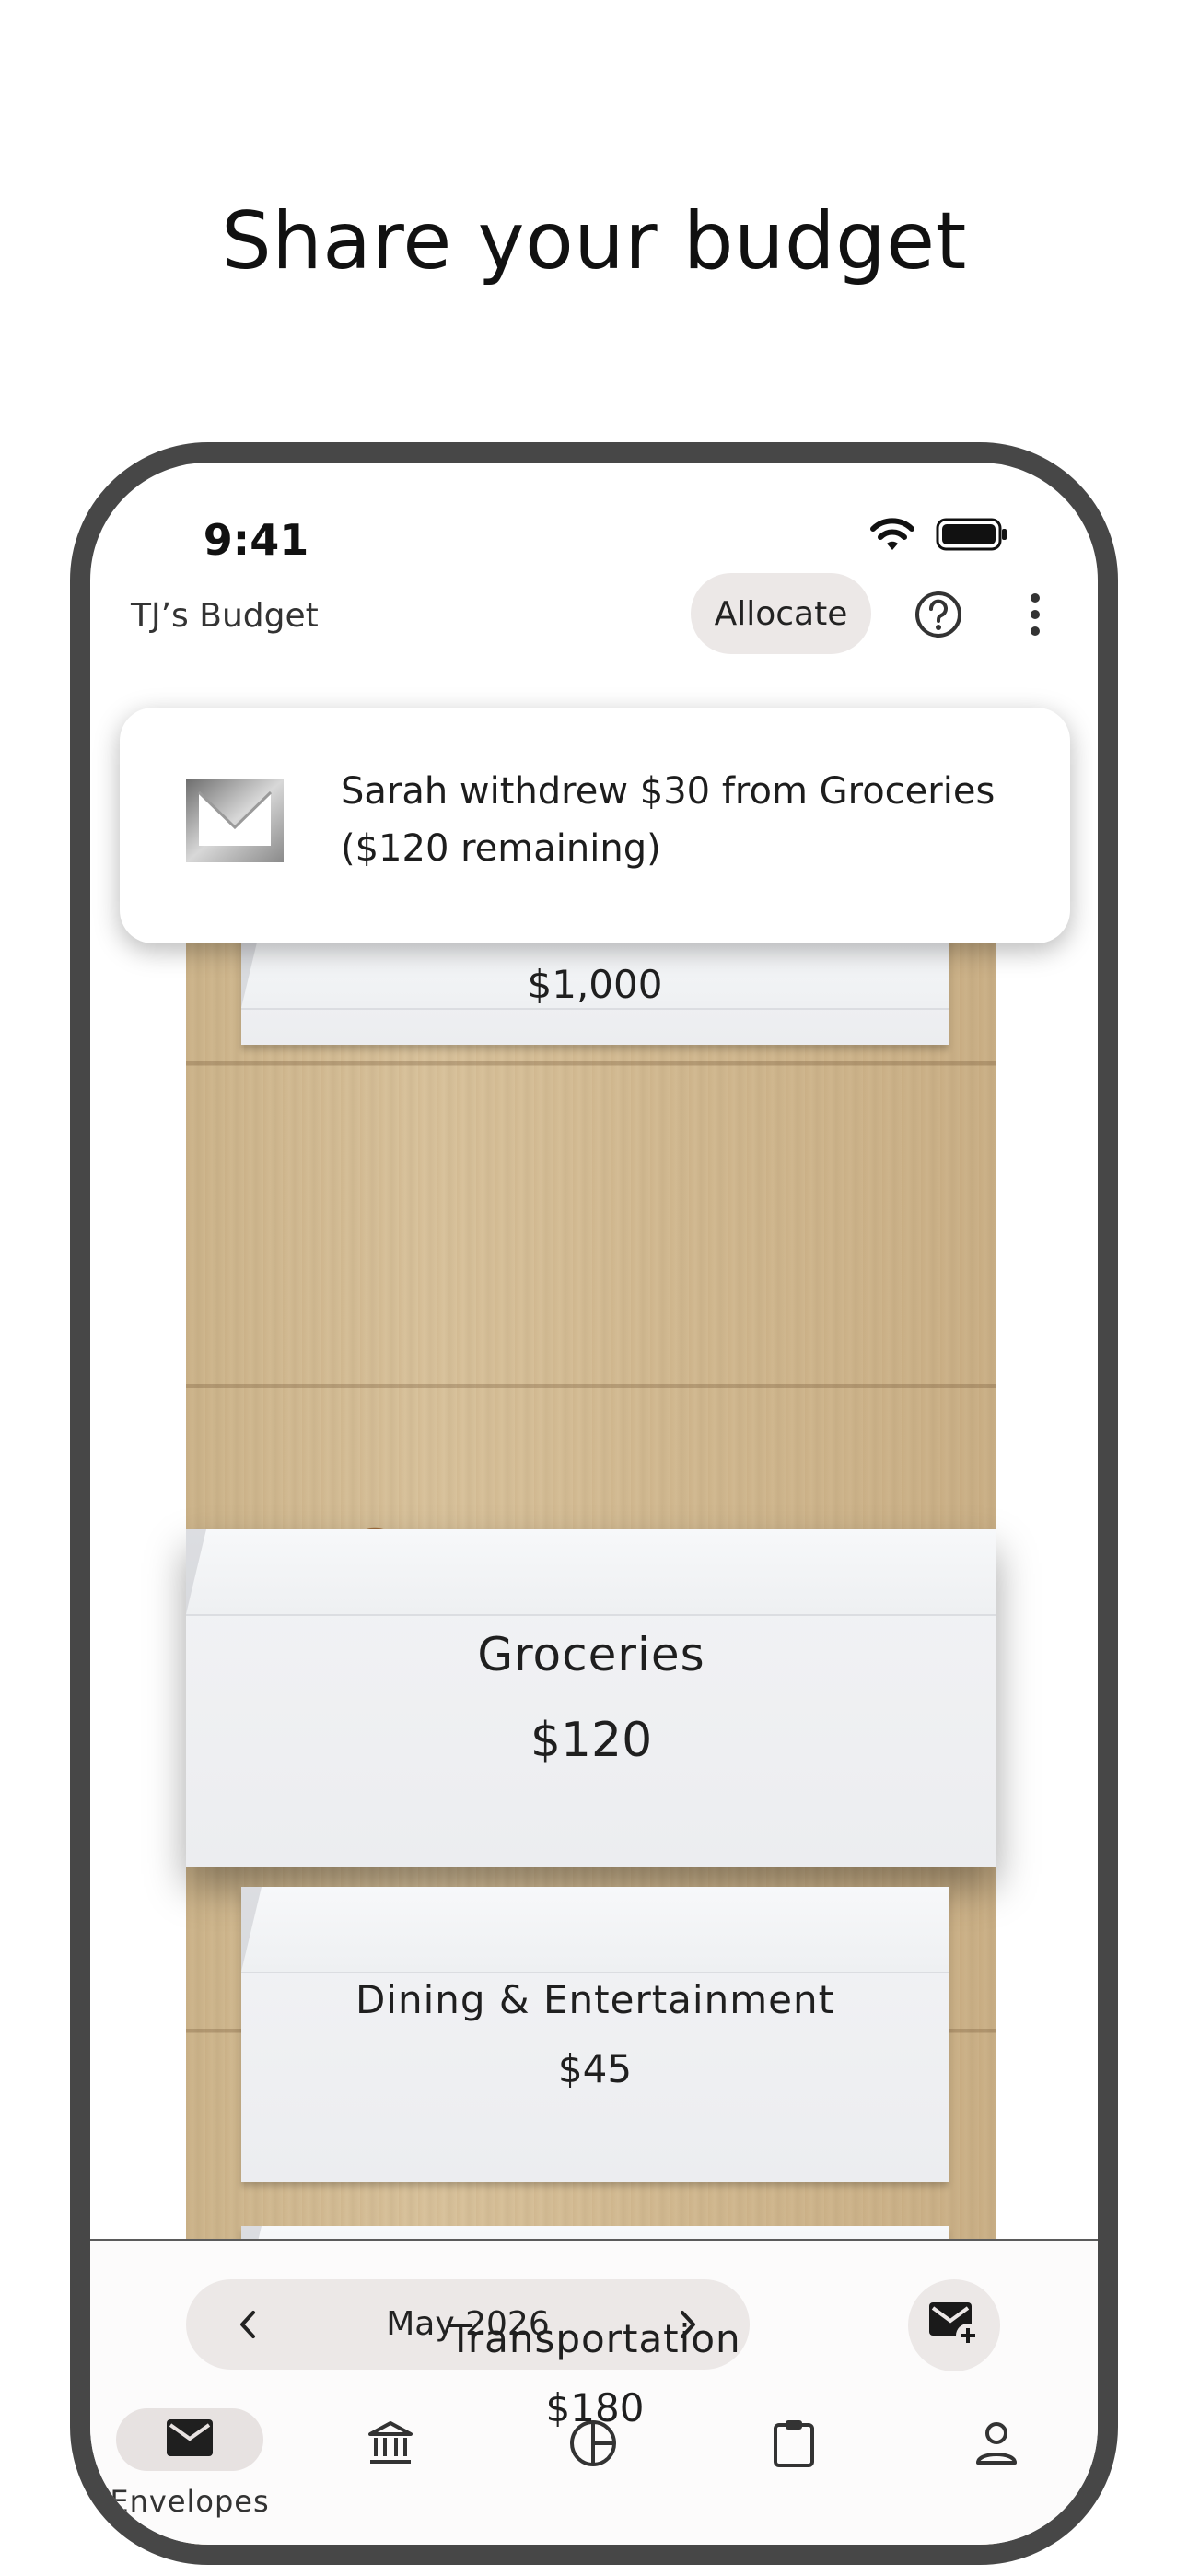  I want to click on envelope-card: Dining & Entertainment $45, so click(595, 2034).